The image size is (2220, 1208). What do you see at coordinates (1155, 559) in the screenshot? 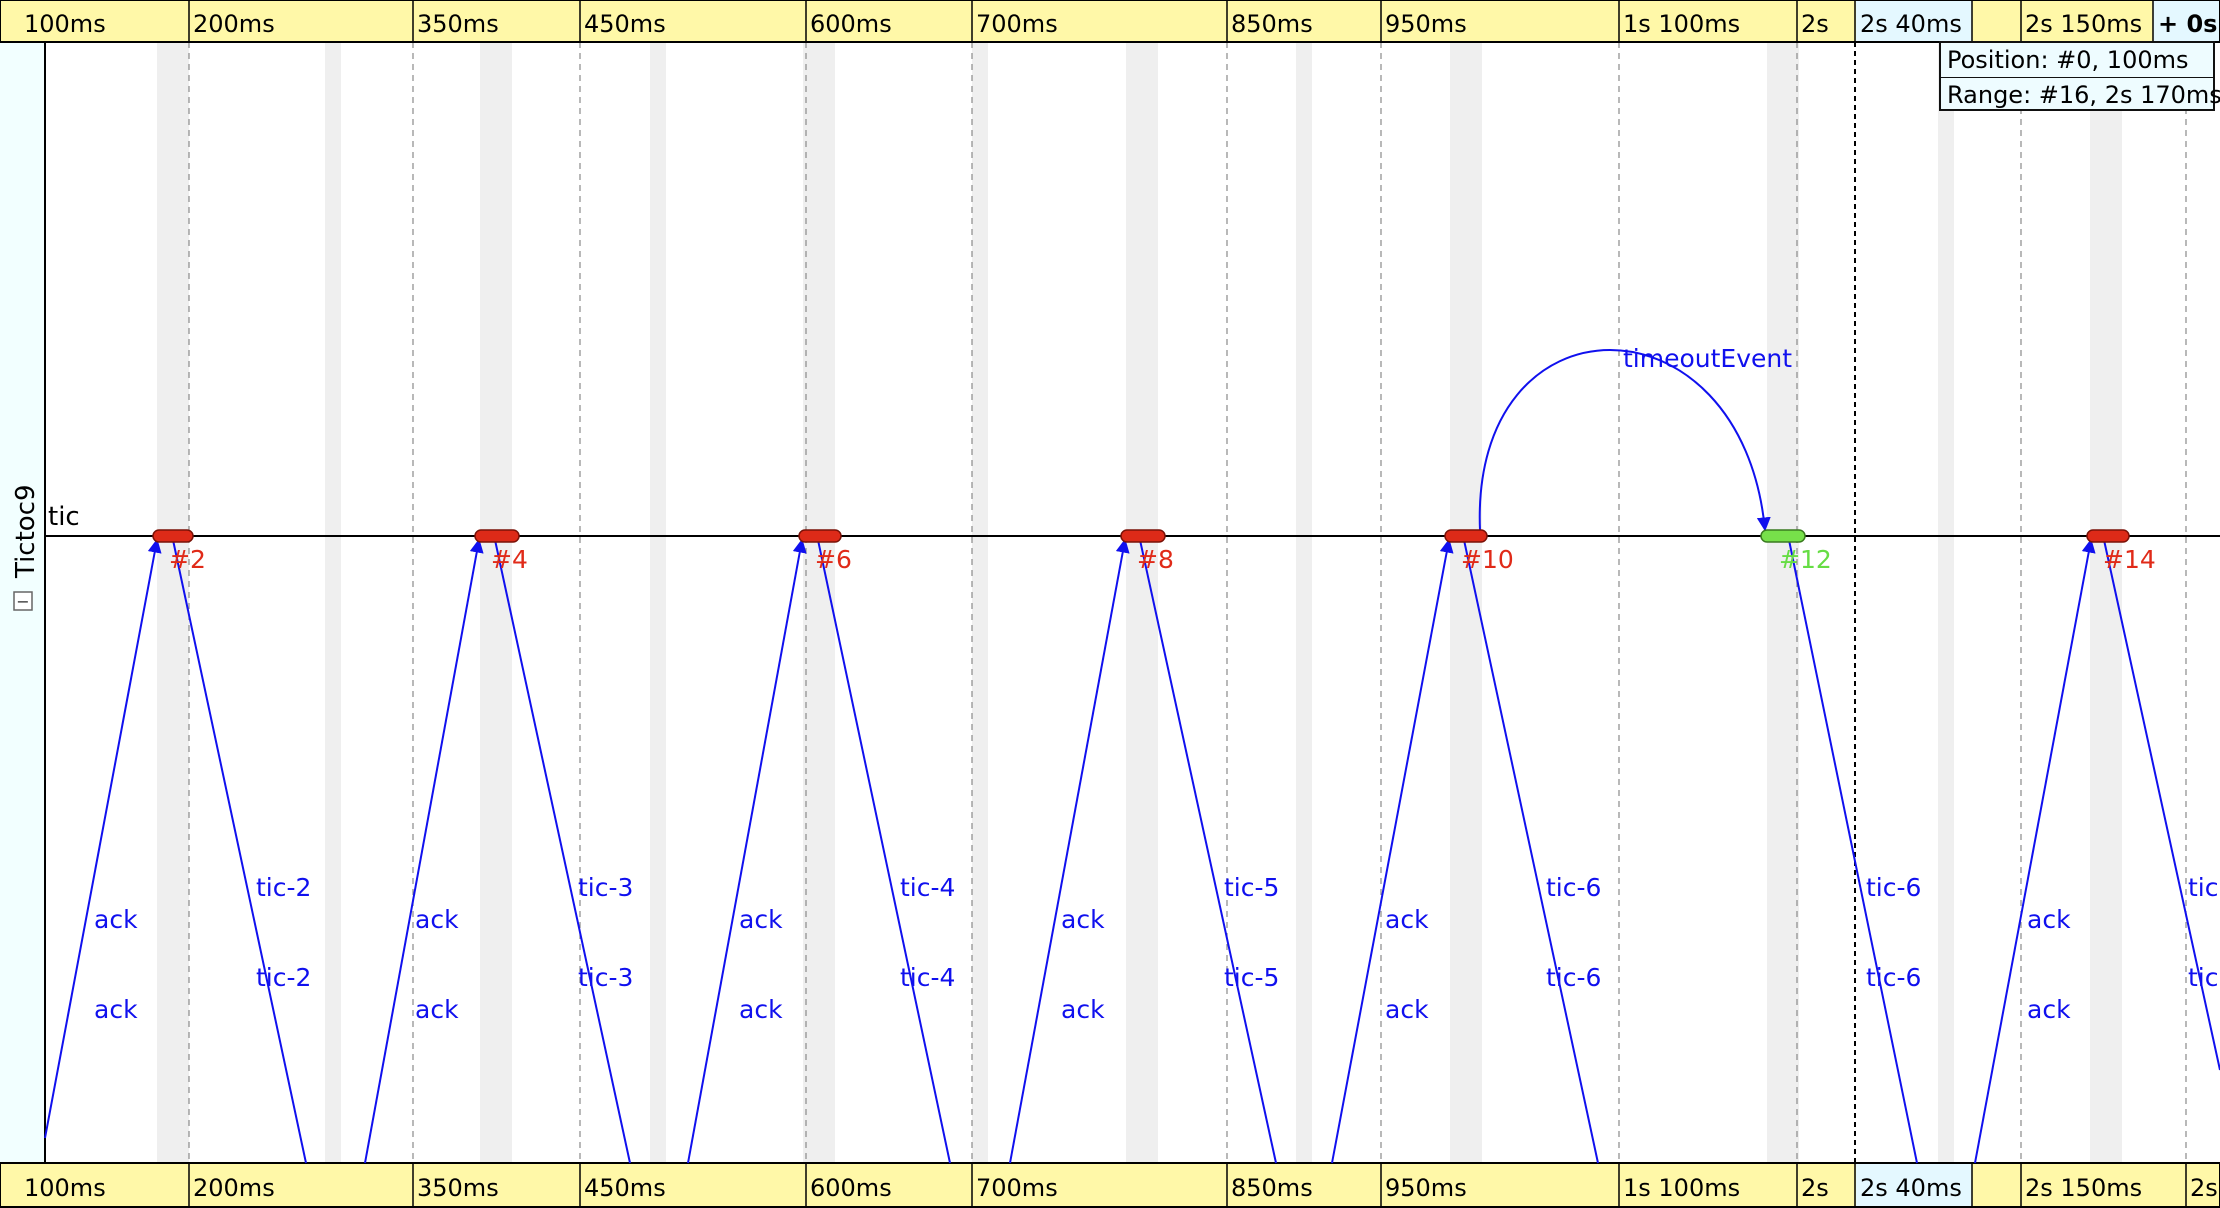
I see `event-label: #8` at bounding box center [1155, 559].